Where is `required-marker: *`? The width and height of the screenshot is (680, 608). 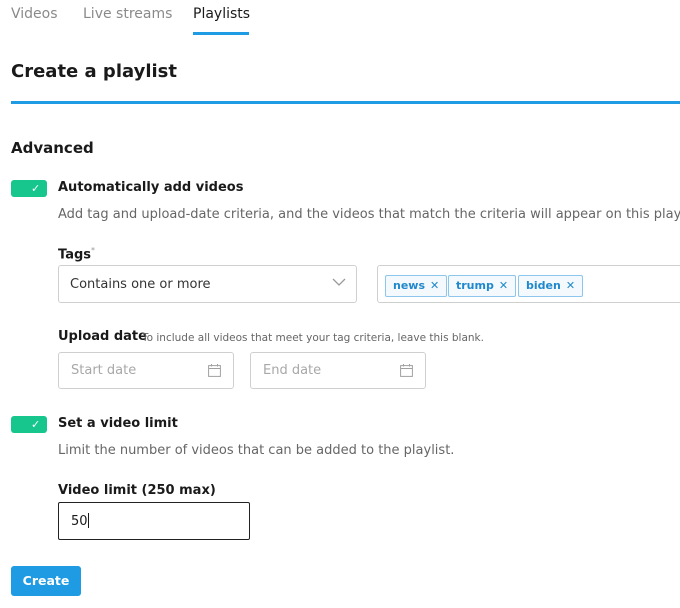 required-marker: * is located at coordinates (93, 250).